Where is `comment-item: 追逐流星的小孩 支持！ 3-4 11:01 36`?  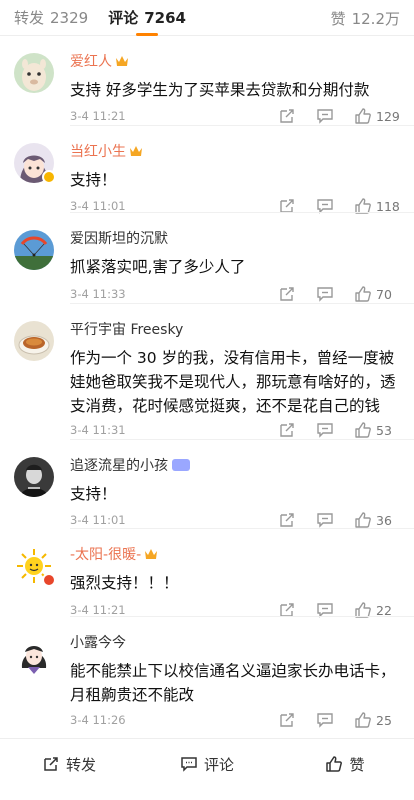
comment-item: 追逐流星的小孩 支持！ 3-4 11:01 36 is located at coordinates (207, 484).